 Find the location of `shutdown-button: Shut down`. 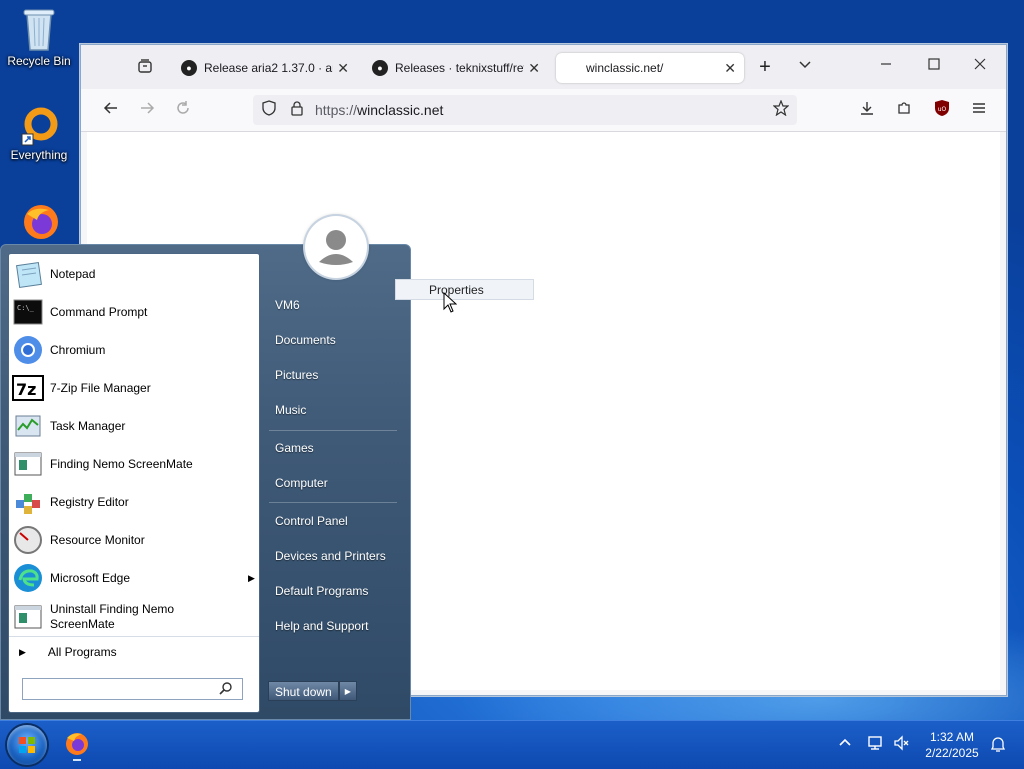

shutdown-button: Shut down is located at coordinates (303, 691).